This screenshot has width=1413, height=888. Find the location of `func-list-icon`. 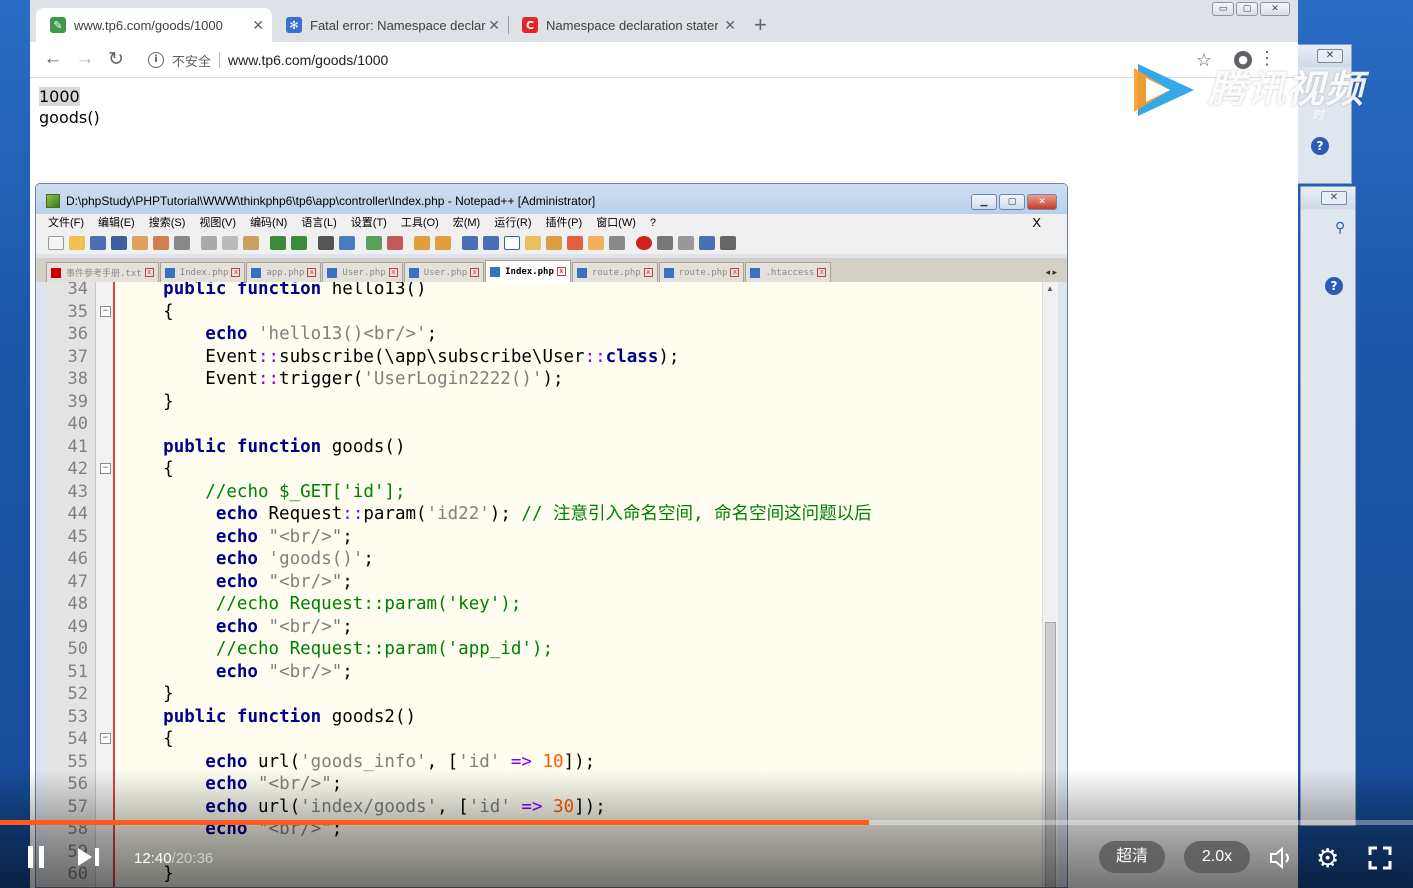

func-list-icon is located at coordinates (575, 243).